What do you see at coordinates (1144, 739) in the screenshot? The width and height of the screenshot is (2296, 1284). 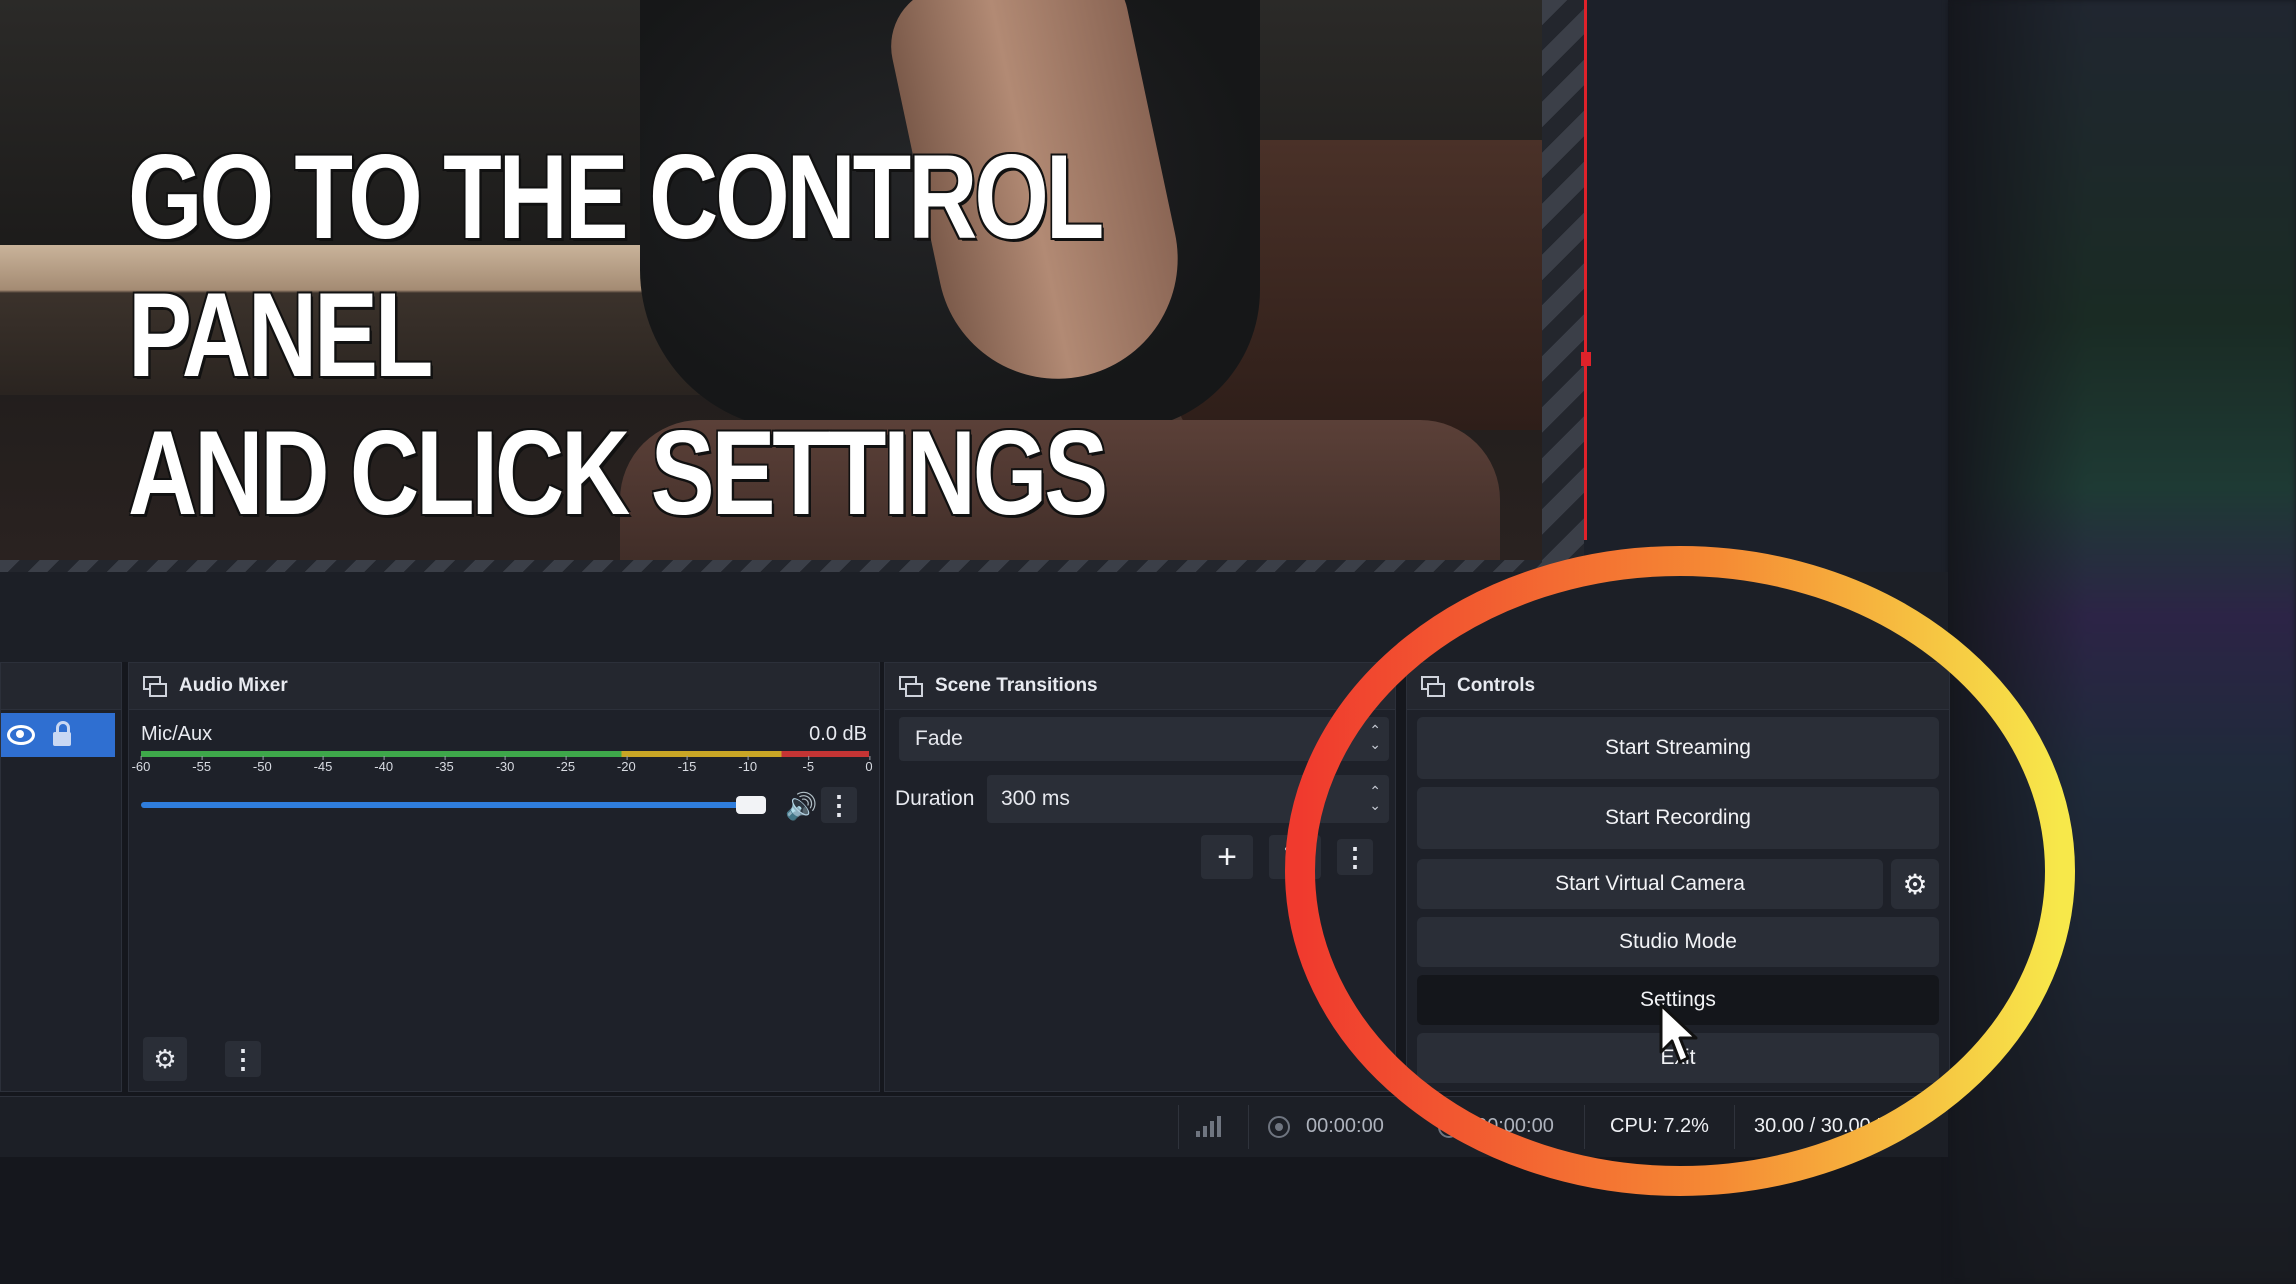 I see `transition-select: Fade ⌃ ⌄` at bounding box center [1144, 739].